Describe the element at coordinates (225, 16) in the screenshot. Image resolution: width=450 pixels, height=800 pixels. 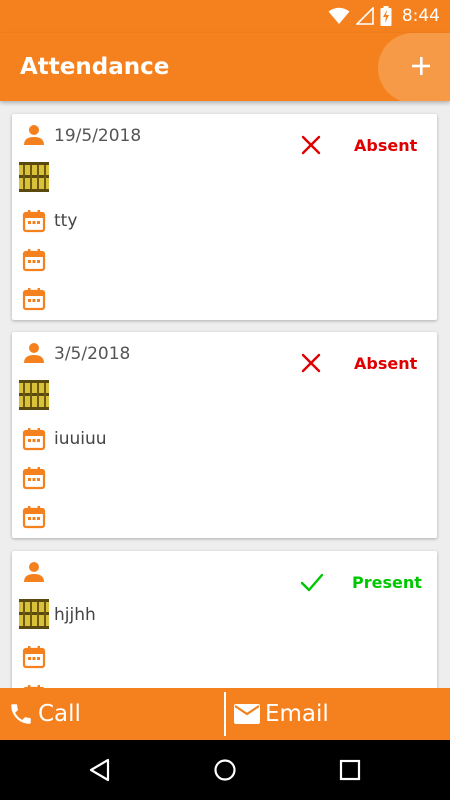
I see `status-bar: 8:44` at that location.